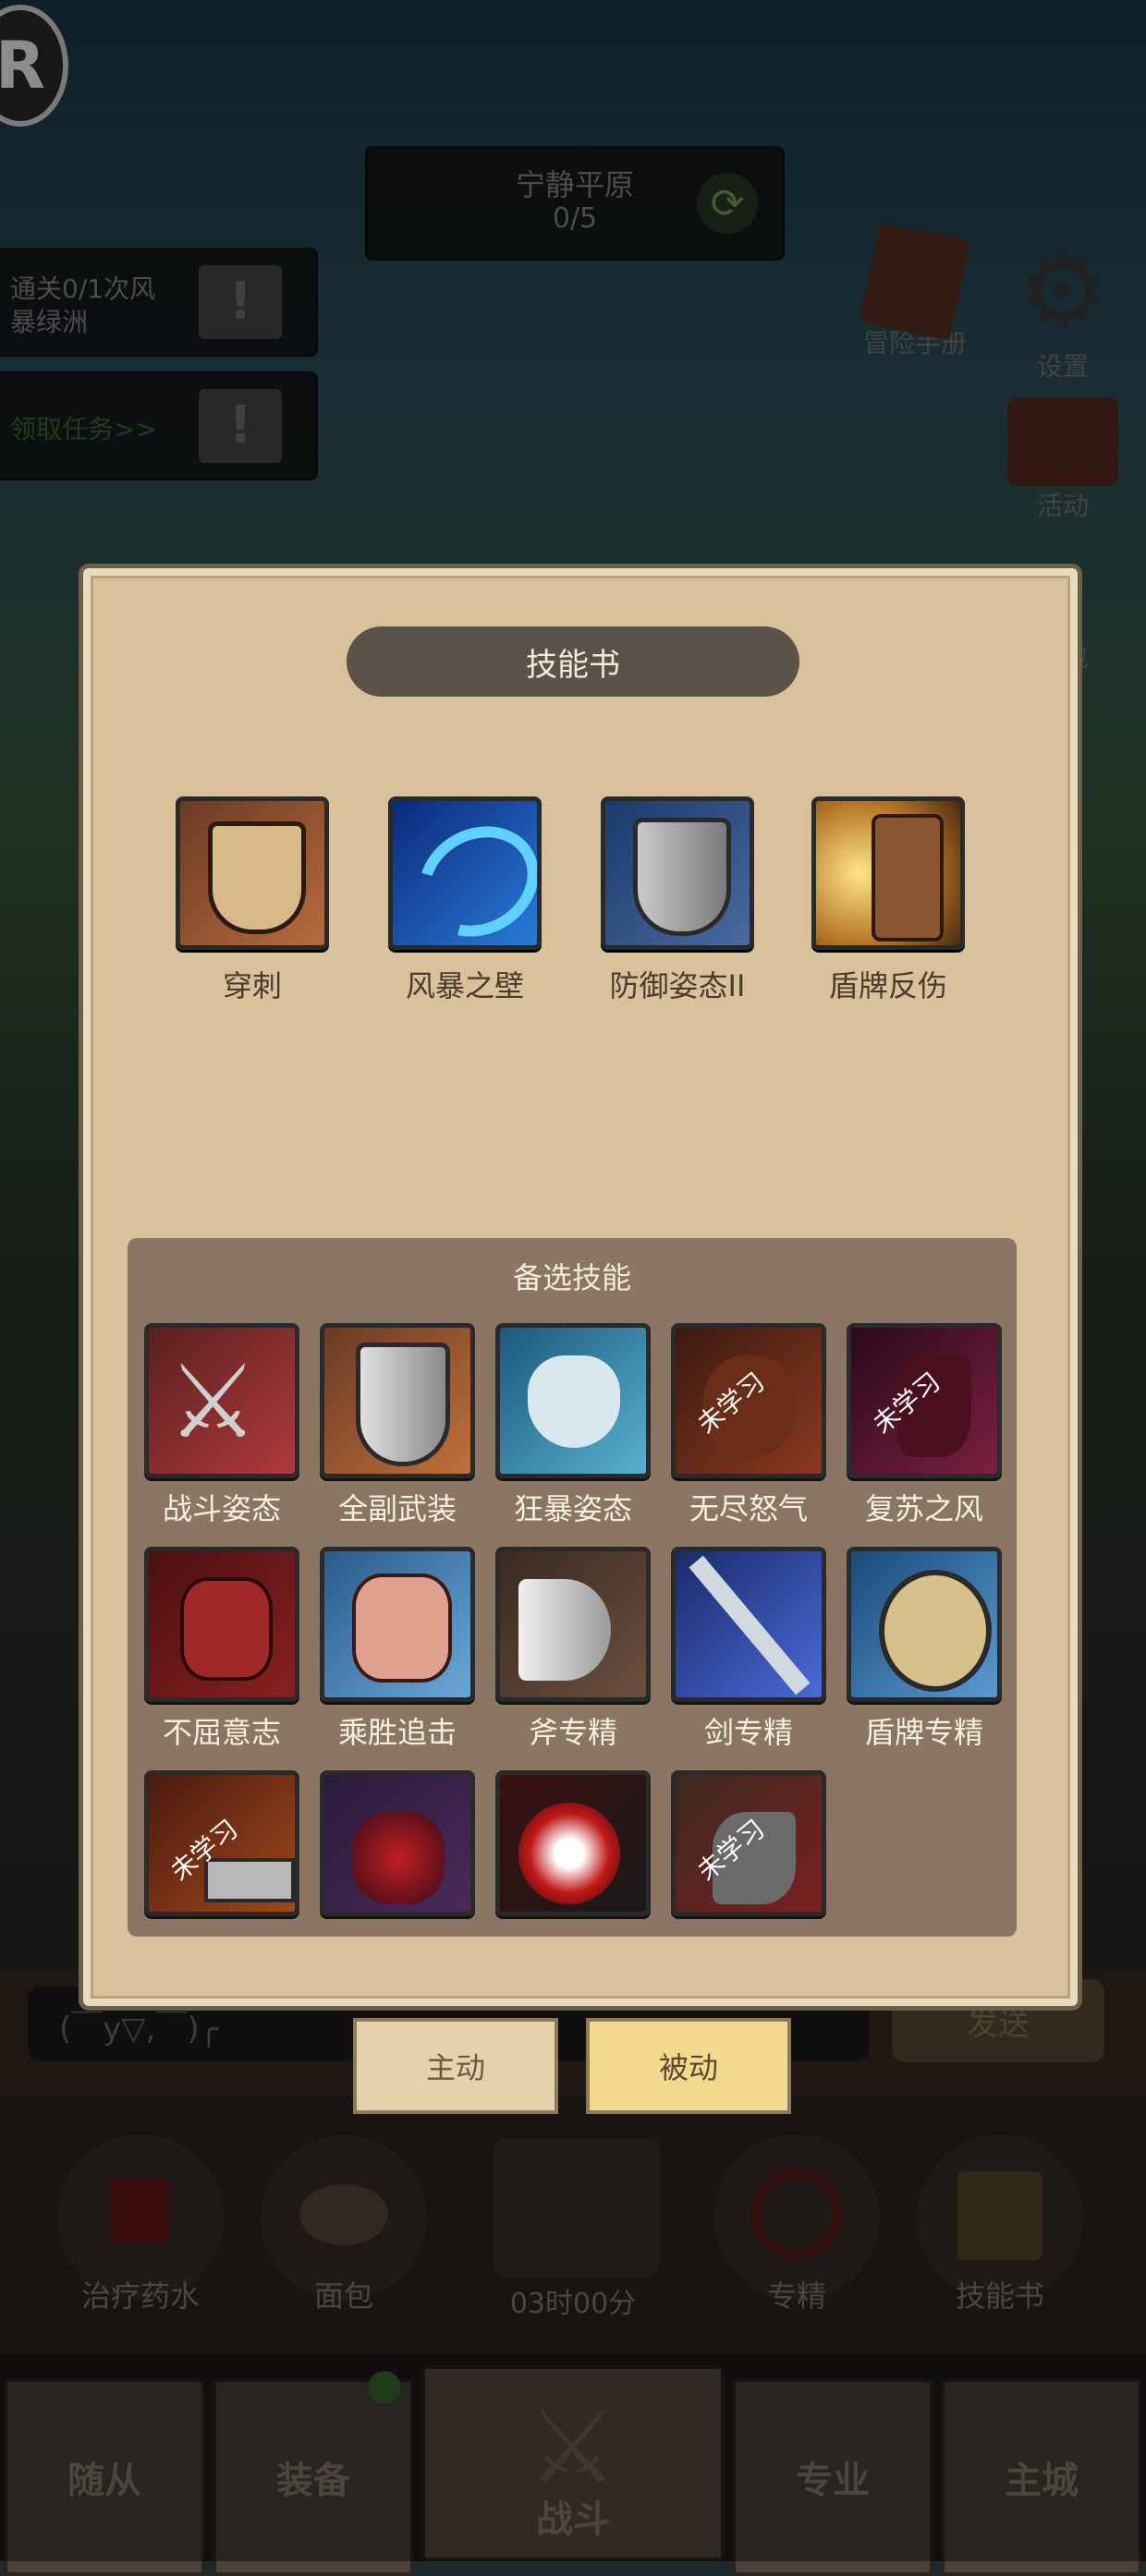  Describe the element at coordinates (572, 1277) in the screenshot. I see `candidate-skills-title: 备选技能` at that location.